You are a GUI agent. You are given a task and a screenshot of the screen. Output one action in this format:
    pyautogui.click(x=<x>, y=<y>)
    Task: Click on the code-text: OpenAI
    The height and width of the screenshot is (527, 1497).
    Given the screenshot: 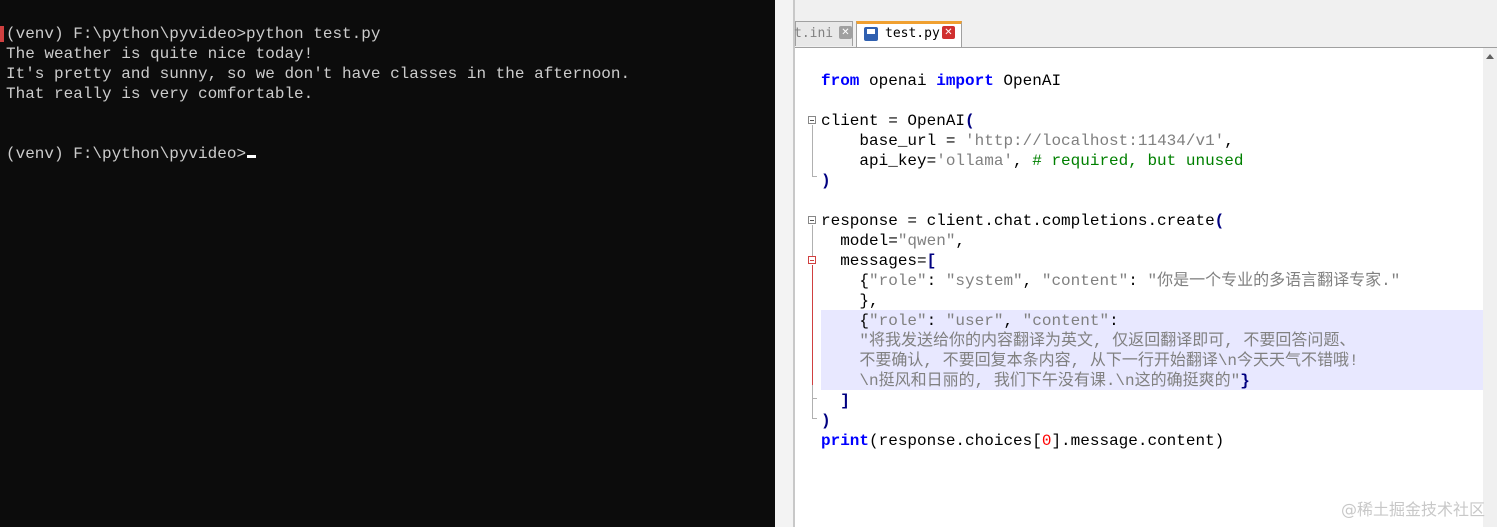 What is the action you would take?
    pyautogui.click(x=1027, y=81)
    